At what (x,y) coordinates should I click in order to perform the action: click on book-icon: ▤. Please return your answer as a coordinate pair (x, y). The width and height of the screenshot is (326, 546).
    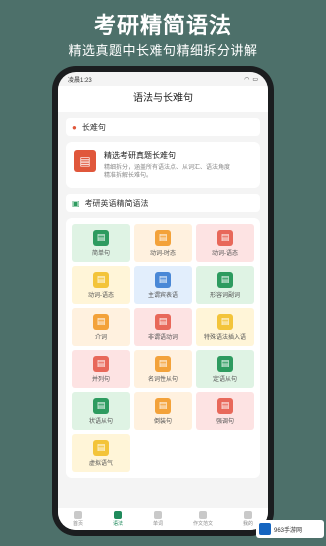
    Looking at the image, I should click on (85, 161).